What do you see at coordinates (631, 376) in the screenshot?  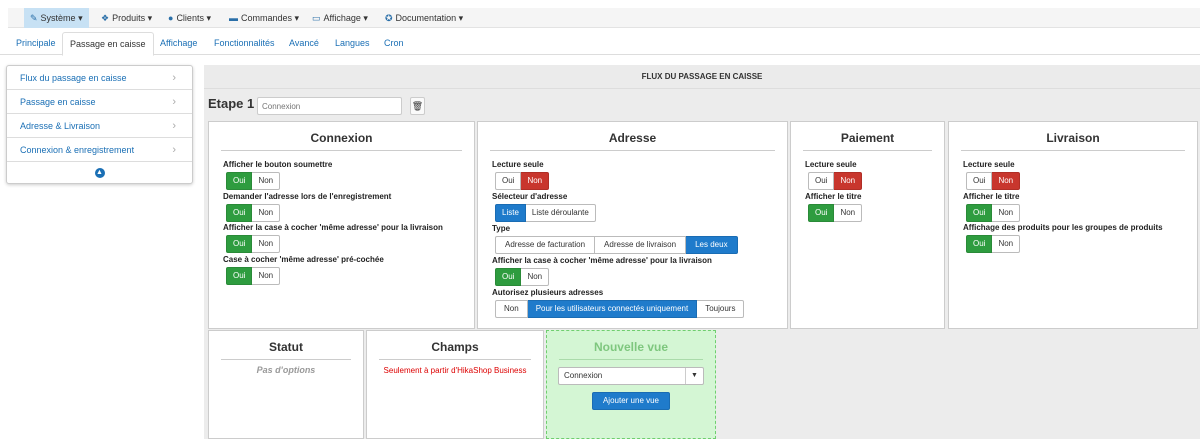 I see `view-select: Connexion ▼` at bounding box center [631, 376].